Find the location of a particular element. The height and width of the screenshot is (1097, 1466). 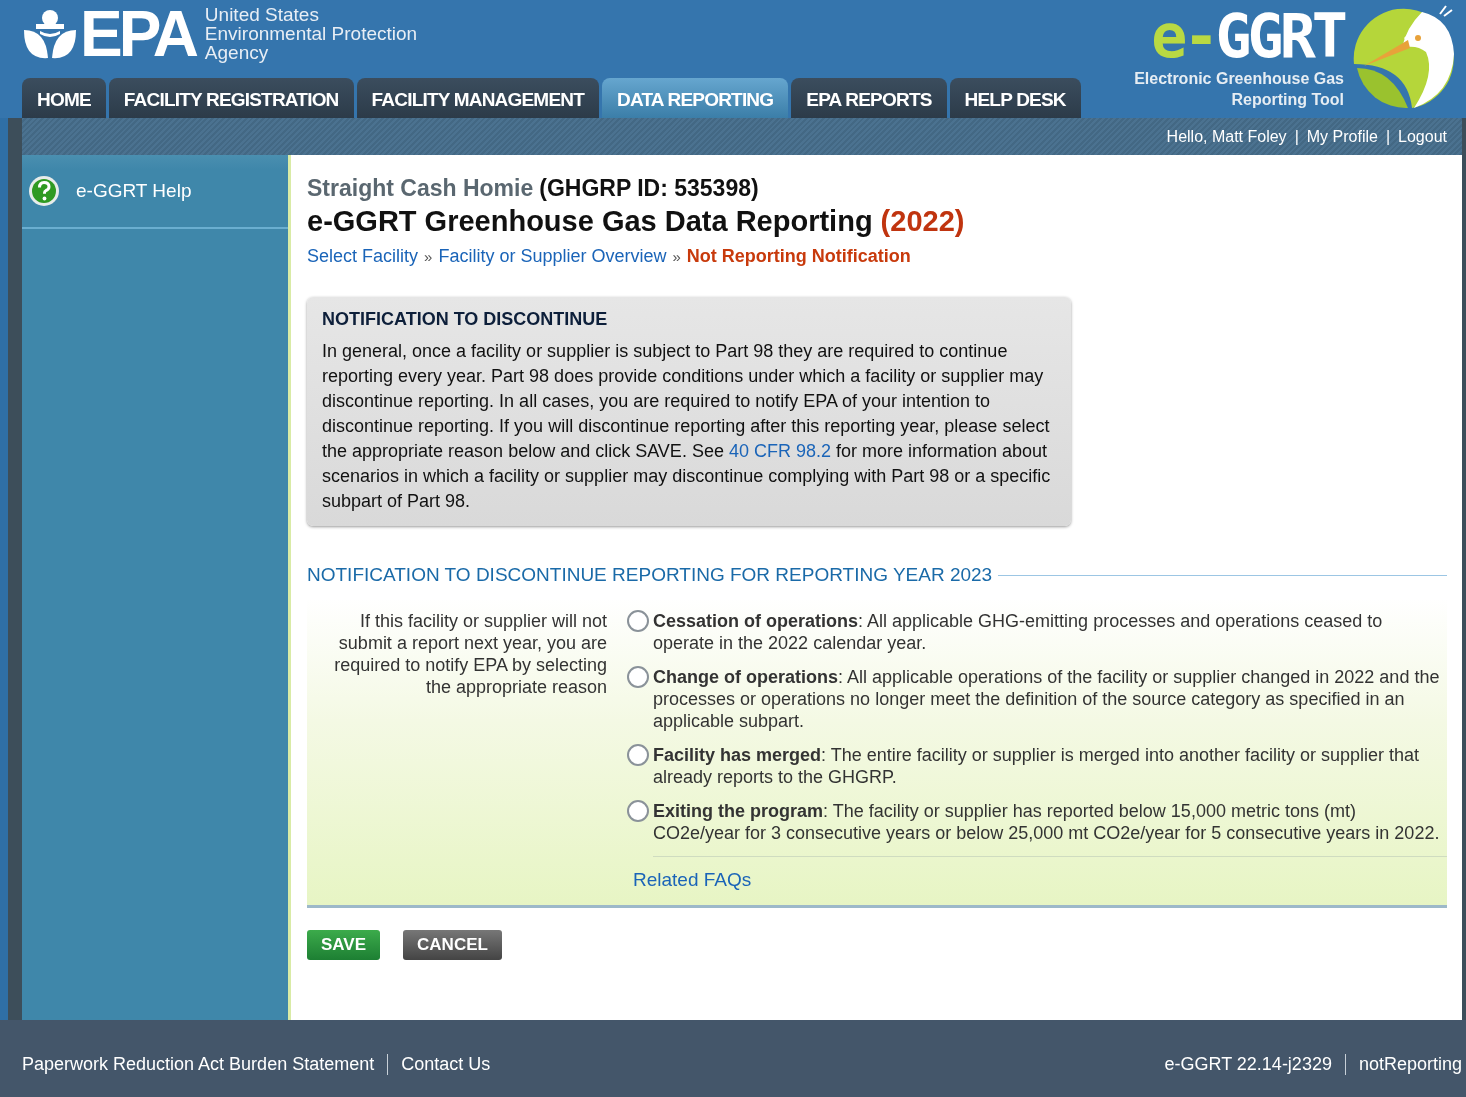

faq-link: Related FAQs is located at coordinates (692, 879).